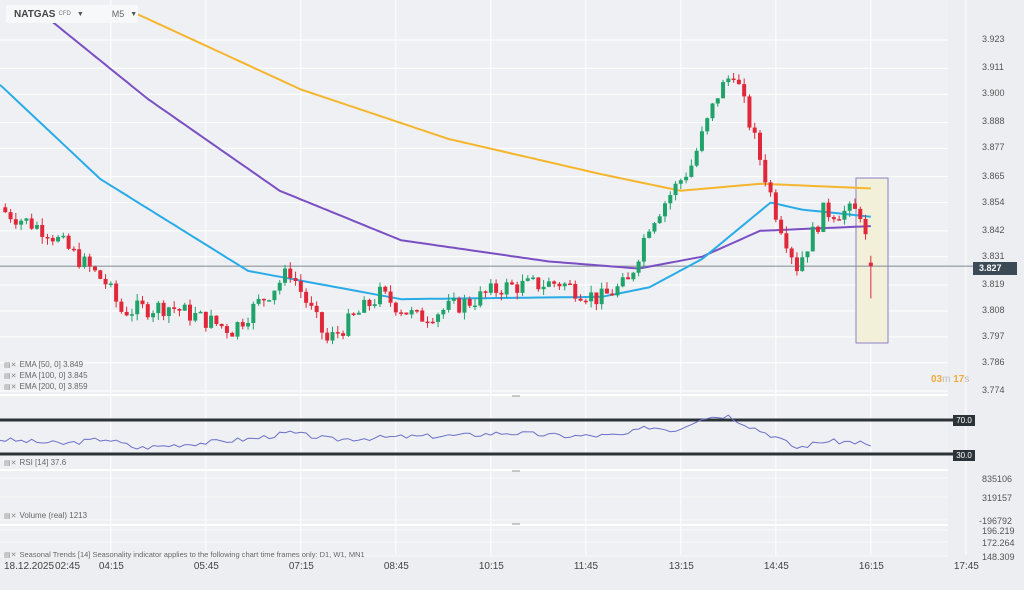  What do you see at coordinates (964, 455) in the screenshot?
I see `rsi-lower-label: 30.0` at bounding box center [964, 455].